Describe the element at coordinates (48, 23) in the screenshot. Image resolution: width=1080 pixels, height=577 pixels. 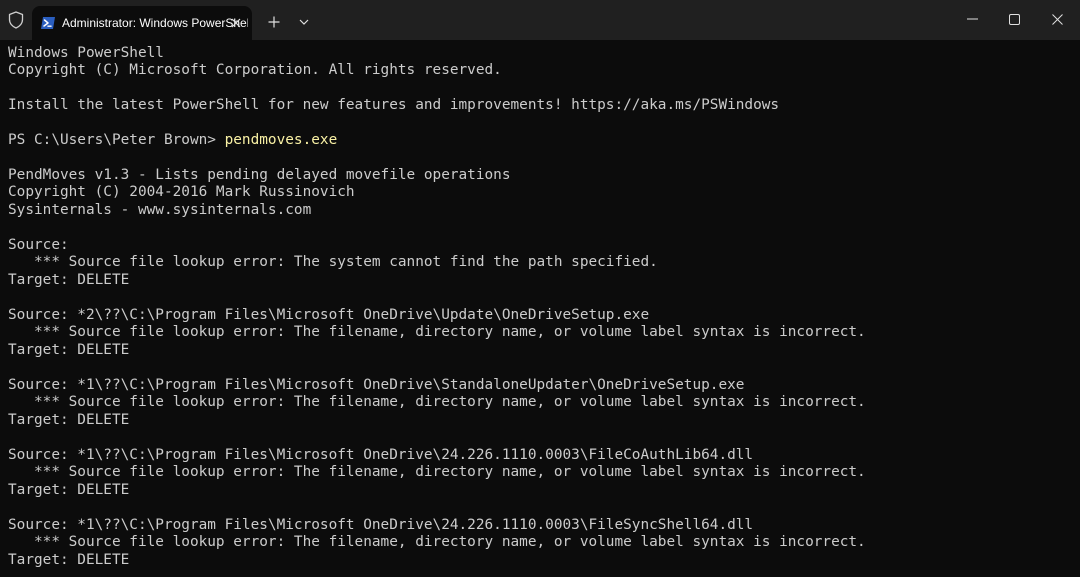
I see `powershell-icon` at that location.